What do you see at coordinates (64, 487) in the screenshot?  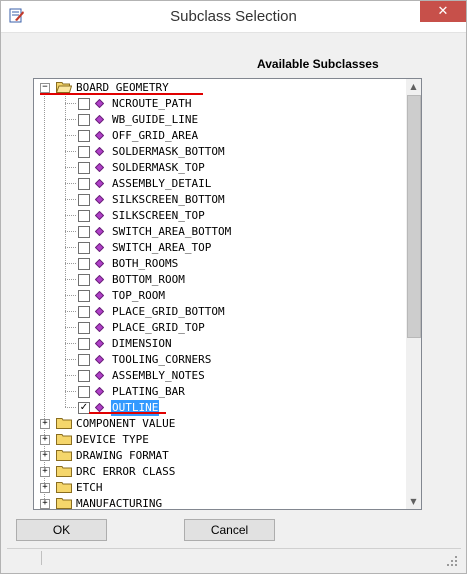 I see `folder-icon` at bounding box center [64, 487].